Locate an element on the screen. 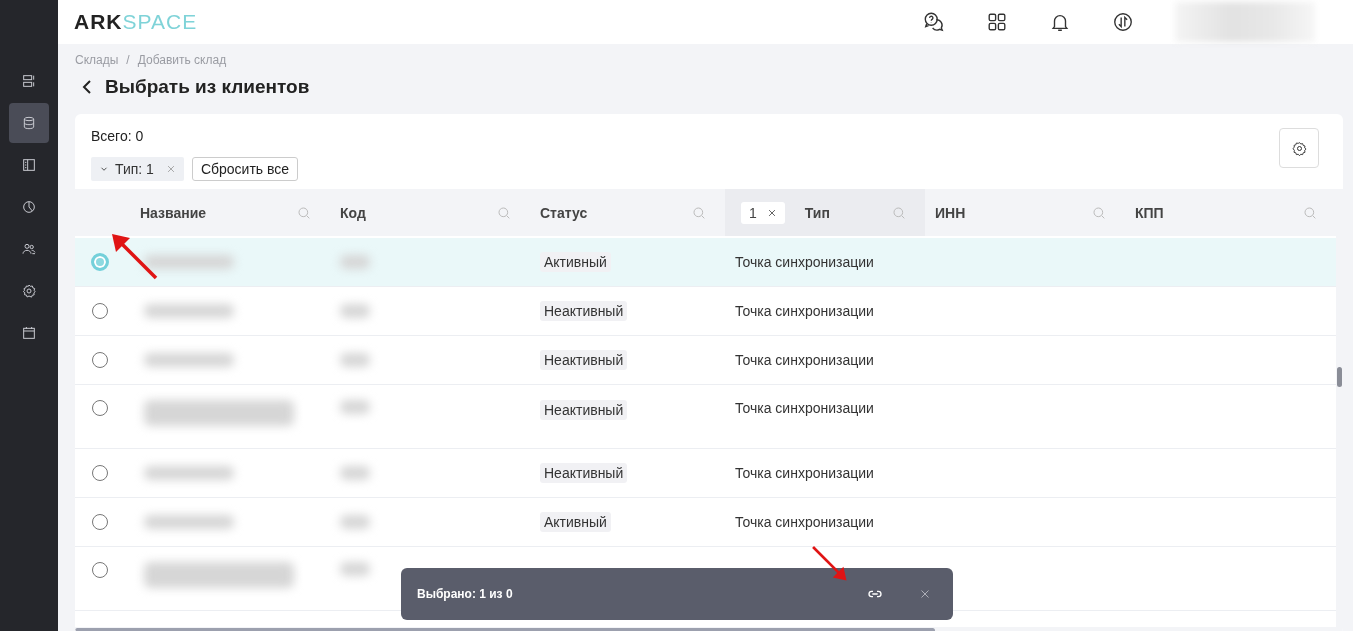 The width and height of the screenshot is (1353, 631). column-filter-chip: 1 is located at coordinates (763, 212).